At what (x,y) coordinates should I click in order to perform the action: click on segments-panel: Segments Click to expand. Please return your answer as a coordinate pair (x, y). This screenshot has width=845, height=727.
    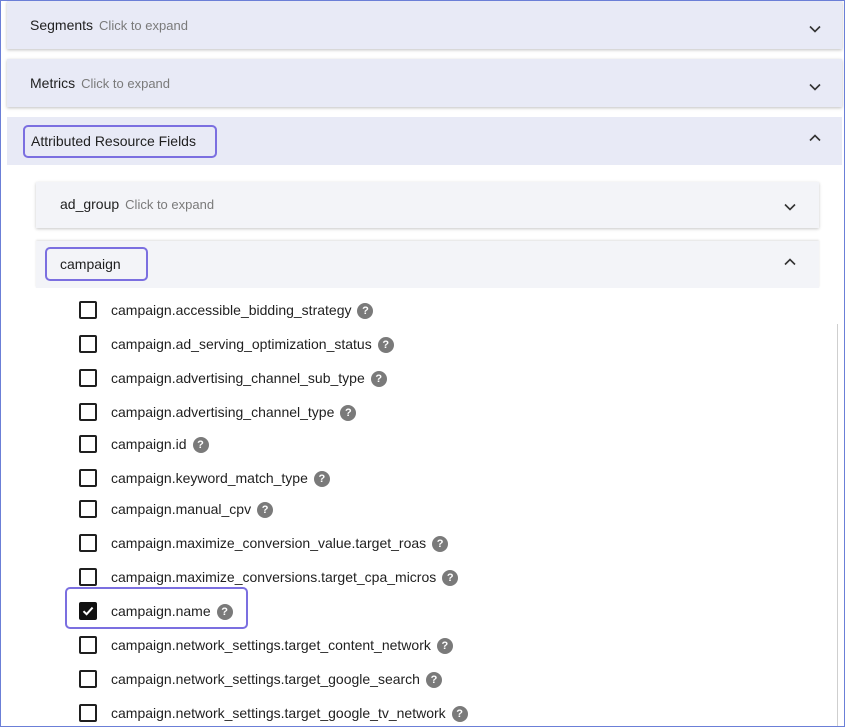
    Looking at the image, I should click on (424, 25).